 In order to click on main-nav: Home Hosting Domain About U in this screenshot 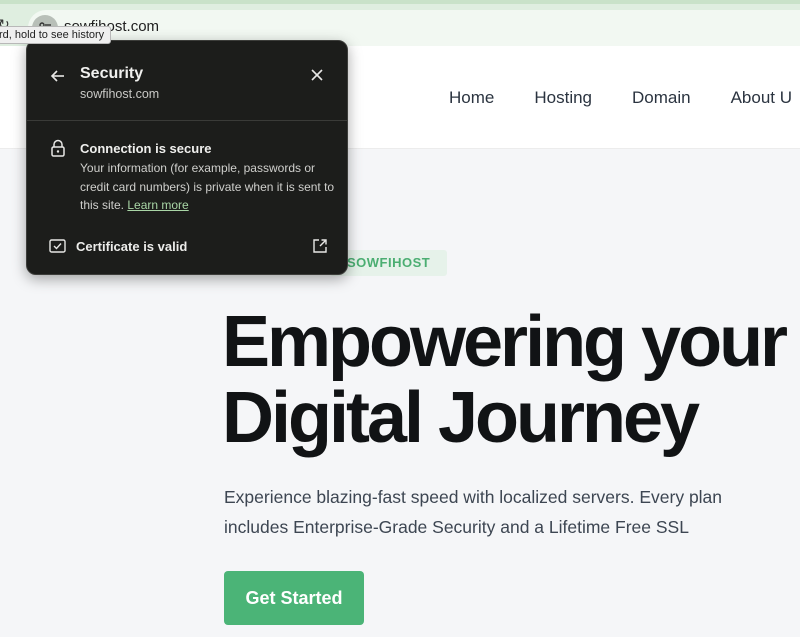, I will do `click(620, 98)`.